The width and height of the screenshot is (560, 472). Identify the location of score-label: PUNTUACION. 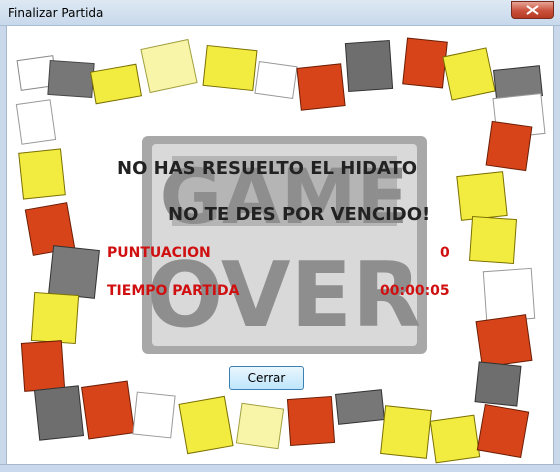
(159, 253).